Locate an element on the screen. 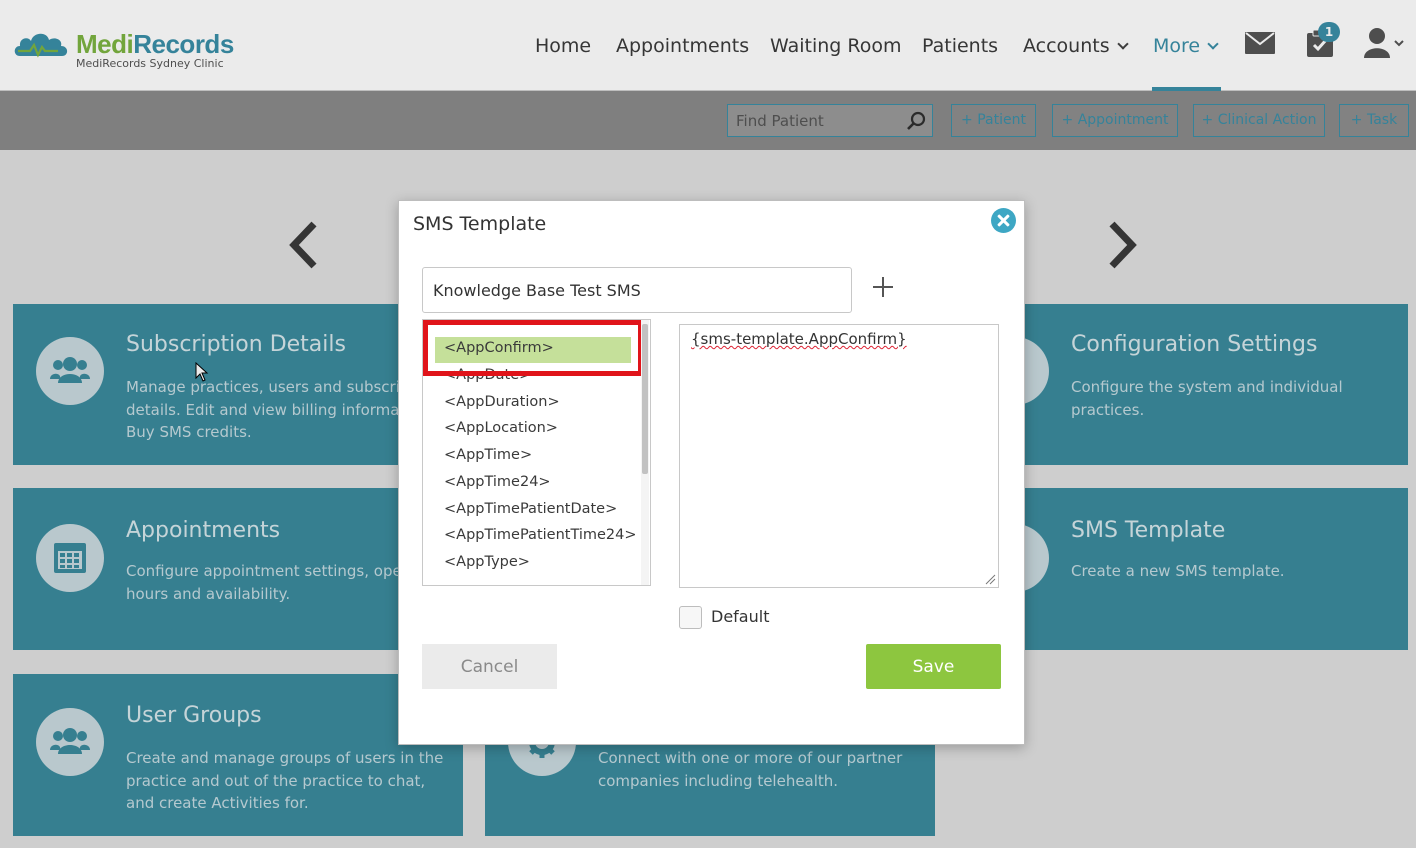  tag-item: <AppLocation> is located at coordinates (501, 428).